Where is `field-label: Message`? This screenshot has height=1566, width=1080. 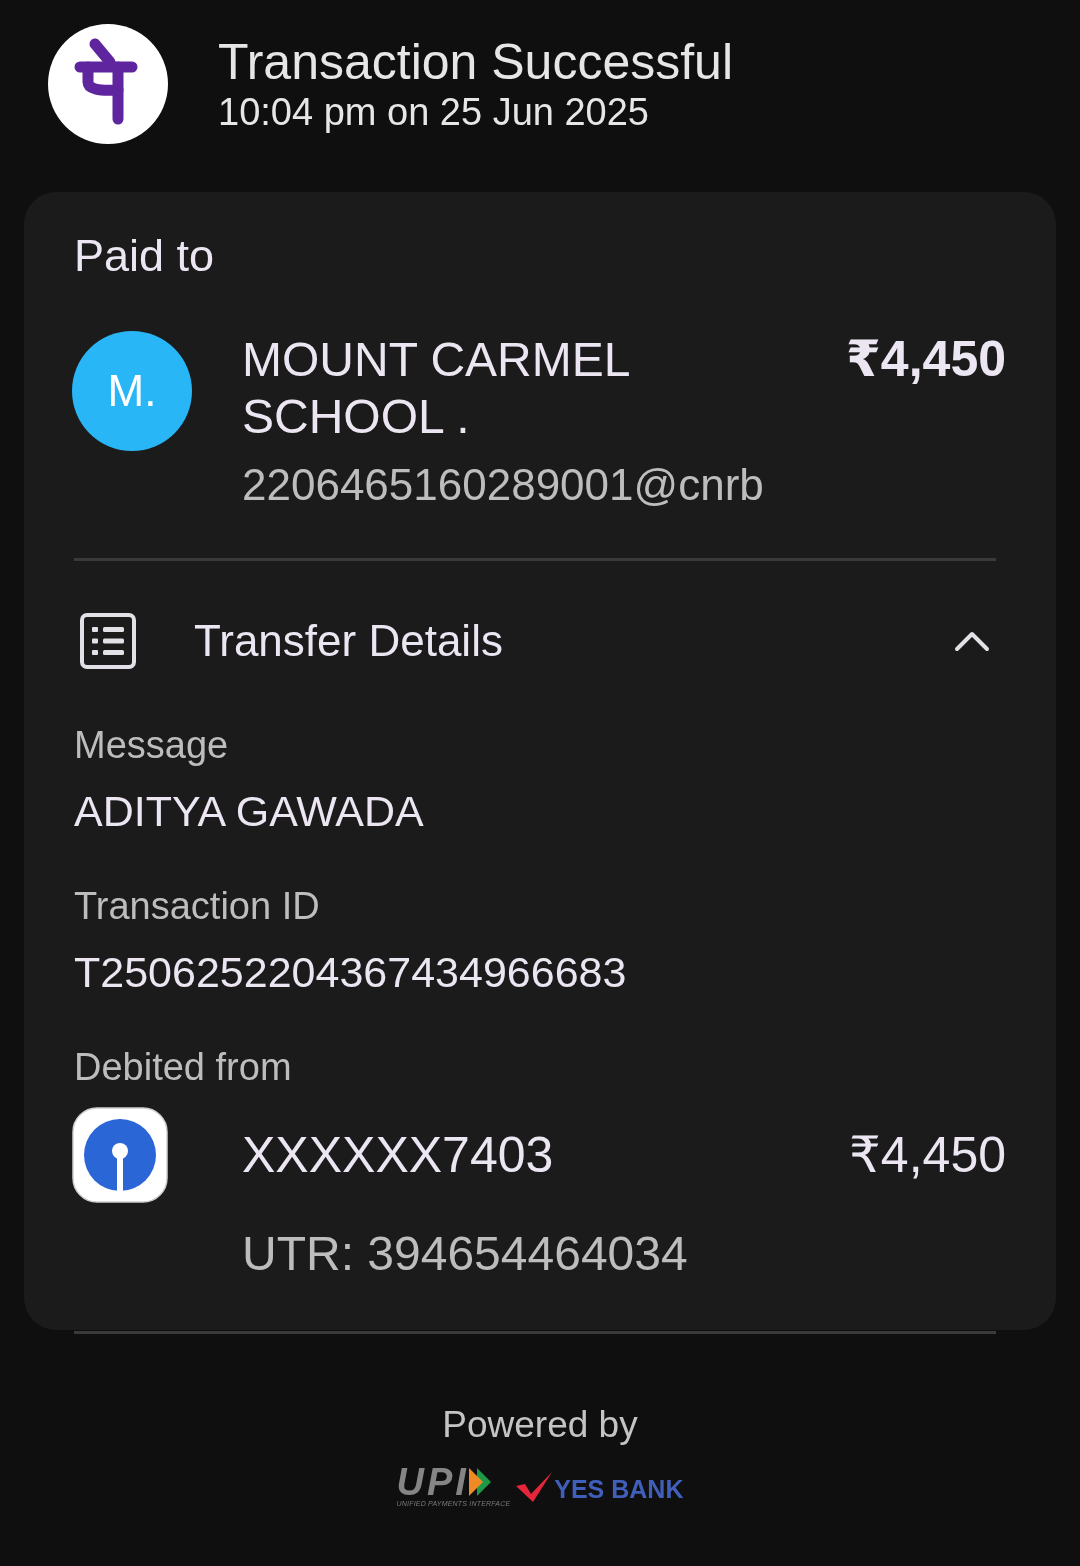 field-label: Message is located at coordinates (151, 745).